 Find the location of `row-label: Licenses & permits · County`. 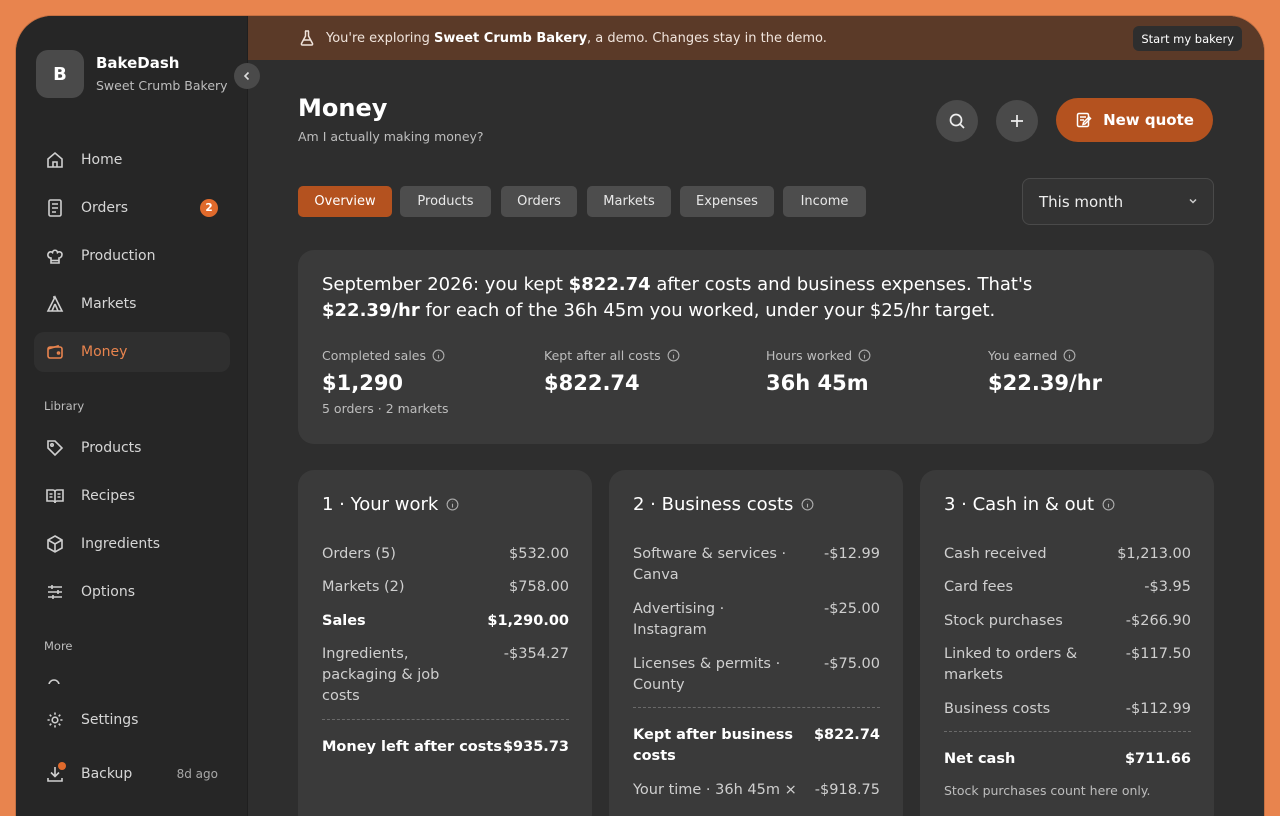

row-label: Licenses & permits · County is located at coordinates (707, 674).